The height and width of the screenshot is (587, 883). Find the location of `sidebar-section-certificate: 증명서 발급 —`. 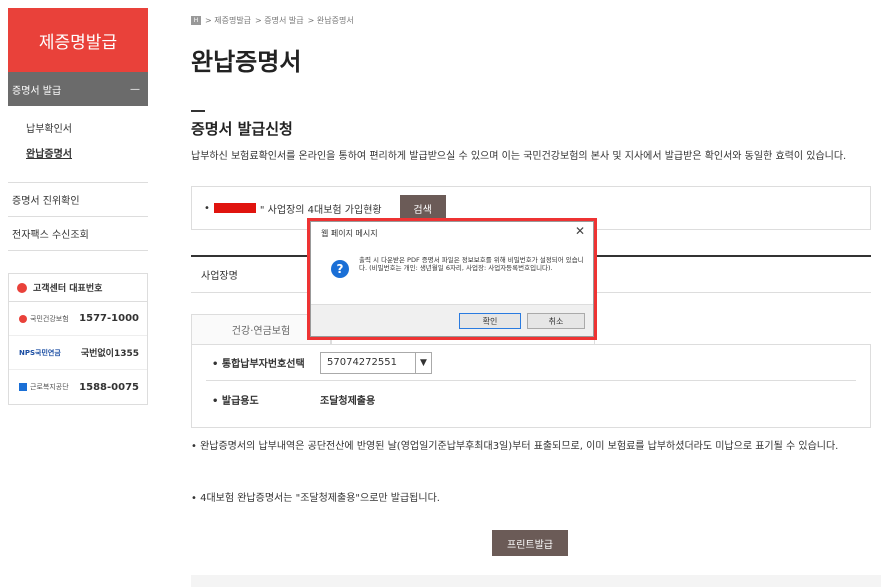

sidebar-section-certificate: 증명서 발급 — is located at coordinates (78, 89).